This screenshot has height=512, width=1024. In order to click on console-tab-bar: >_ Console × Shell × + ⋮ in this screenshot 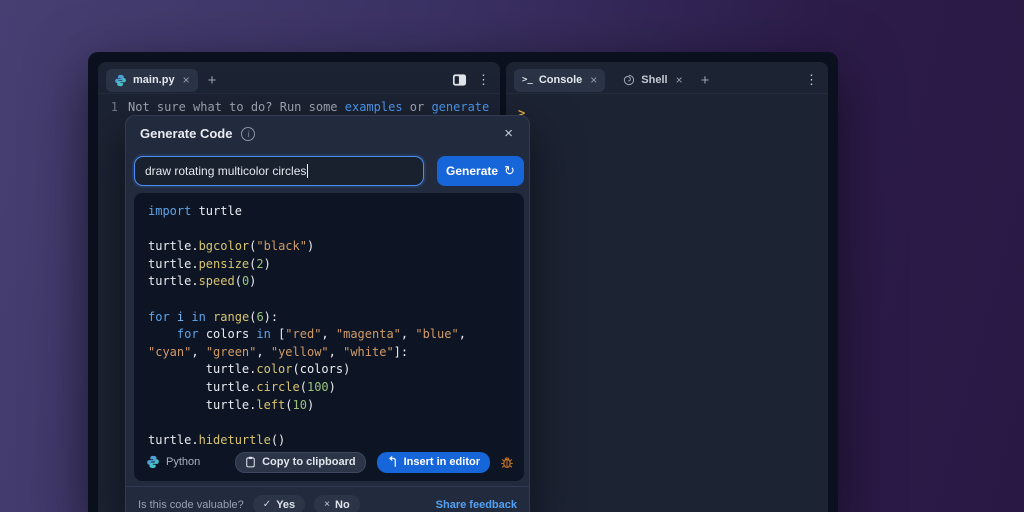, I will do `click(667, 78)`.